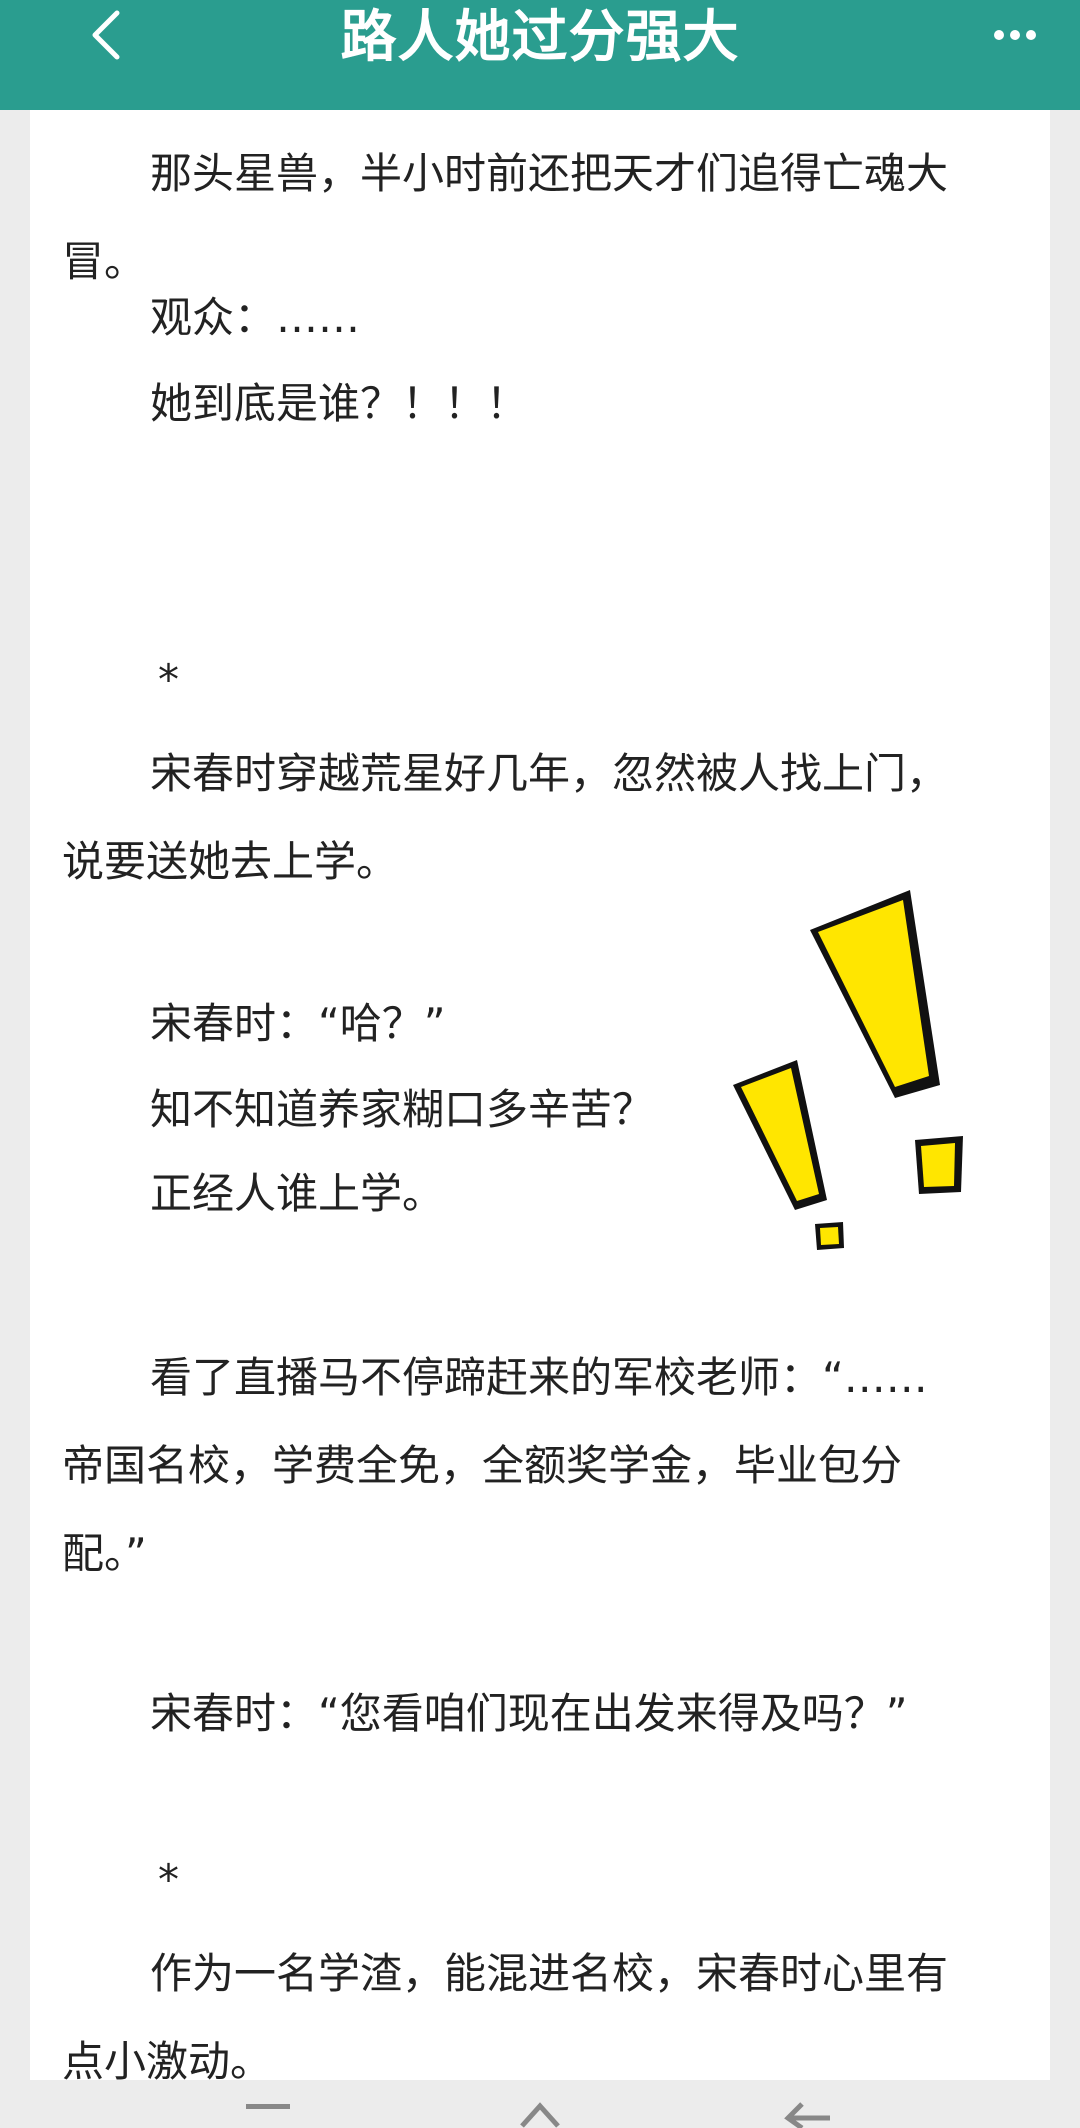  Describe the element at coordinates (482, 1465) in the screenshot. I see `text-line: 帝国名校，学费全免，全额奖学金，毕业包分` at that location.